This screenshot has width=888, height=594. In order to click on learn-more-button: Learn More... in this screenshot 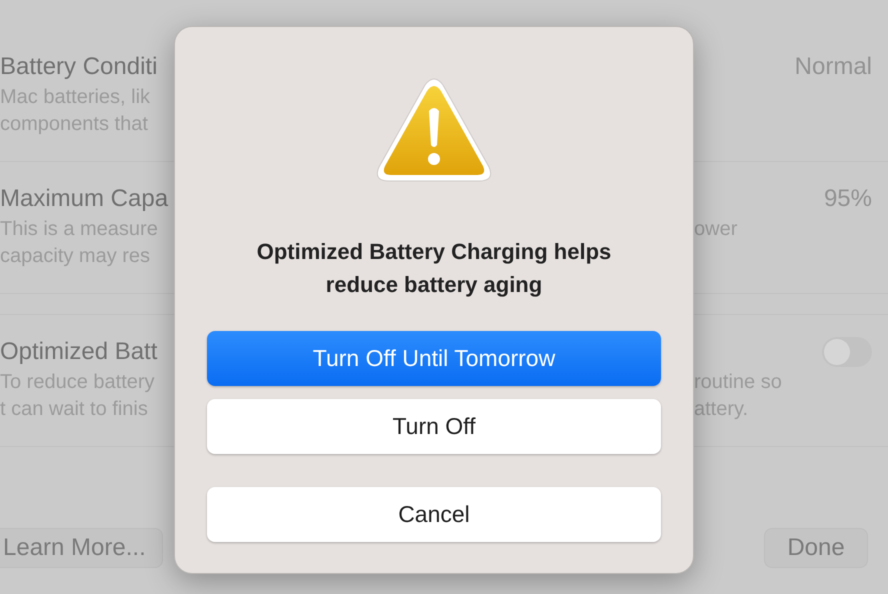, I will do `click(81, 548)`.